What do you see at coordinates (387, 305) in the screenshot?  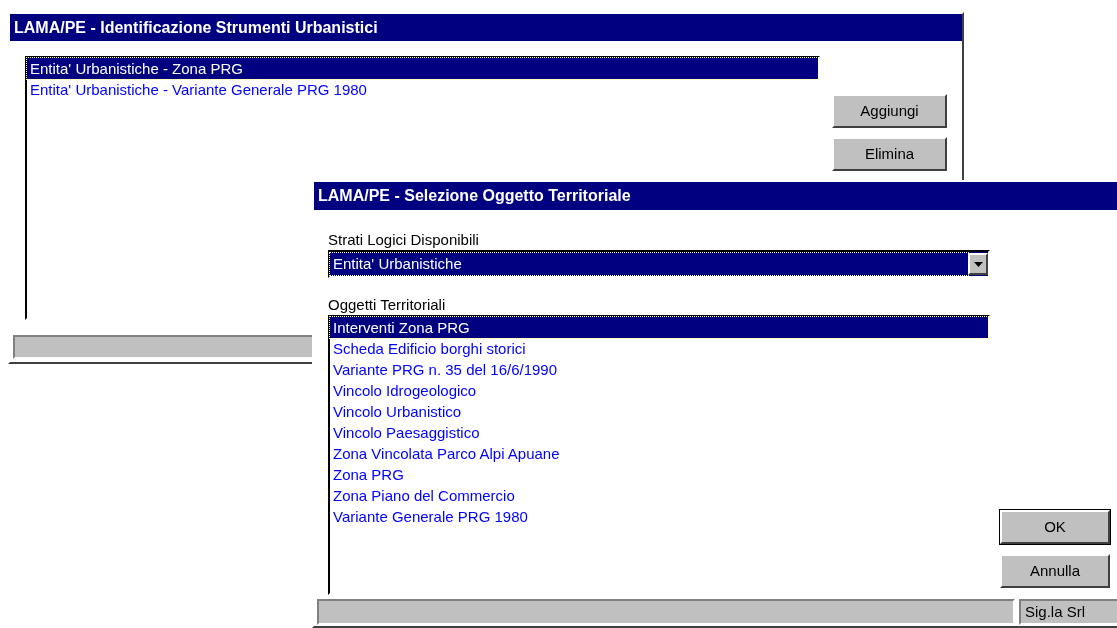 I see `field-label: Oggetti Territoriali` at bounding box center [387, 305].